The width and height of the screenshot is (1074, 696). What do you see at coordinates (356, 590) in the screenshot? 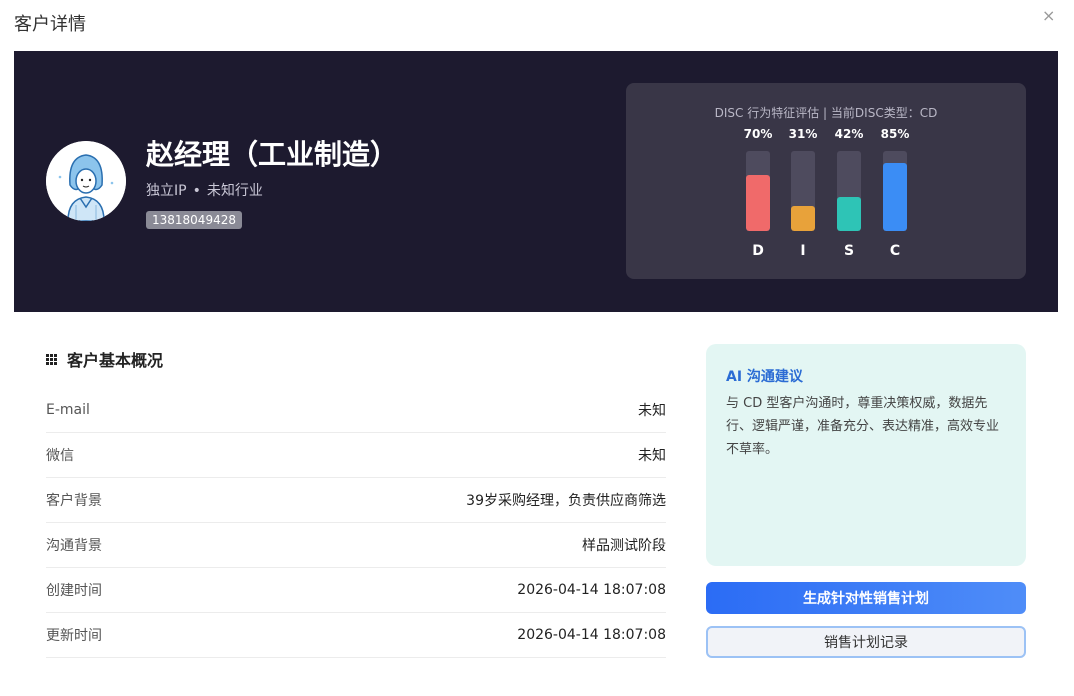
I see `info-row-created: 创建时间 2026-04-14 18:07:08` at bounding box center [356, 590].